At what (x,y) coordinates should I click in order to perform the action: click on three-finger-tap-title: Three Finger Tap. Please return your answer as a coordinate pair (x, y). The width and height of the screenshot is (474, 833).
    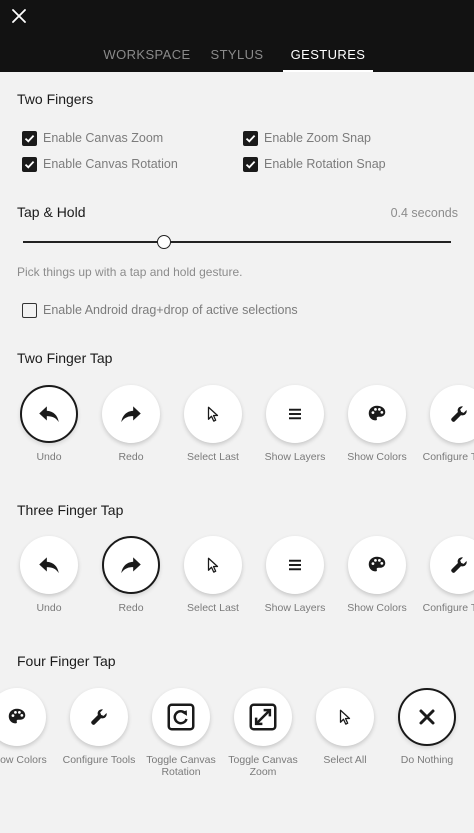
    Looking at the image, I should click on (70, 510).